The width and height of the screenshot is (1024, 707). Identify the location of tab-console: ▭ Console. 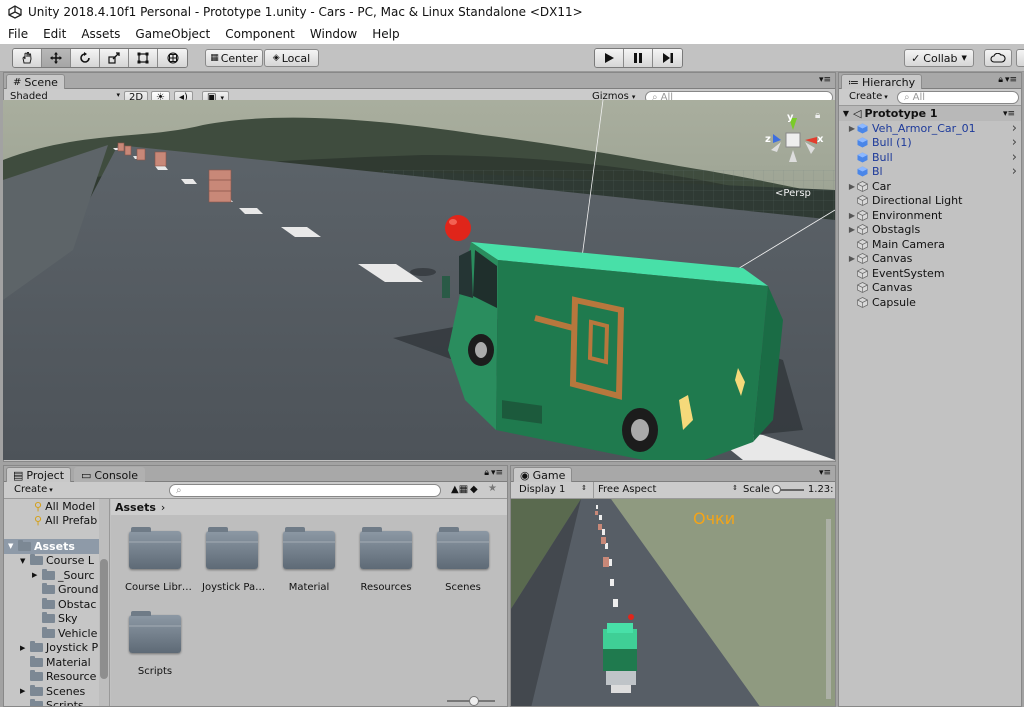
(110, 474).